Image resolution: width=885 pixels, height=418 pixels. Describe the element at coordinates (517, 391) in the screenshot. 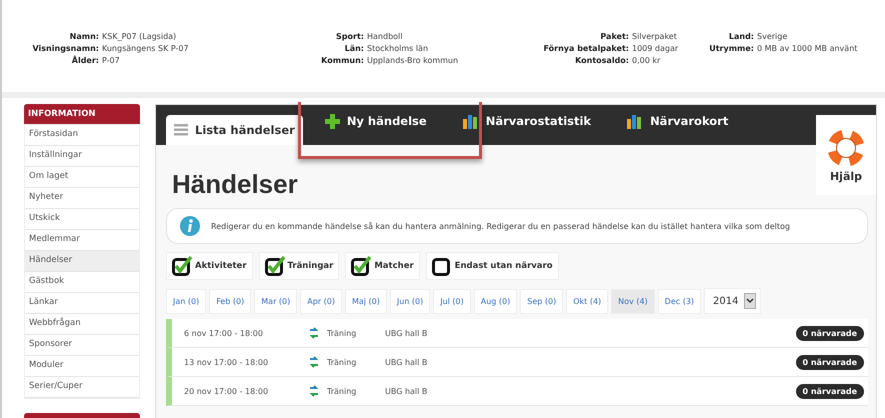

I see `event-row: 20 nov 17:00 - 18:00 Träning UBG hall B 0 närvarade` at that location.